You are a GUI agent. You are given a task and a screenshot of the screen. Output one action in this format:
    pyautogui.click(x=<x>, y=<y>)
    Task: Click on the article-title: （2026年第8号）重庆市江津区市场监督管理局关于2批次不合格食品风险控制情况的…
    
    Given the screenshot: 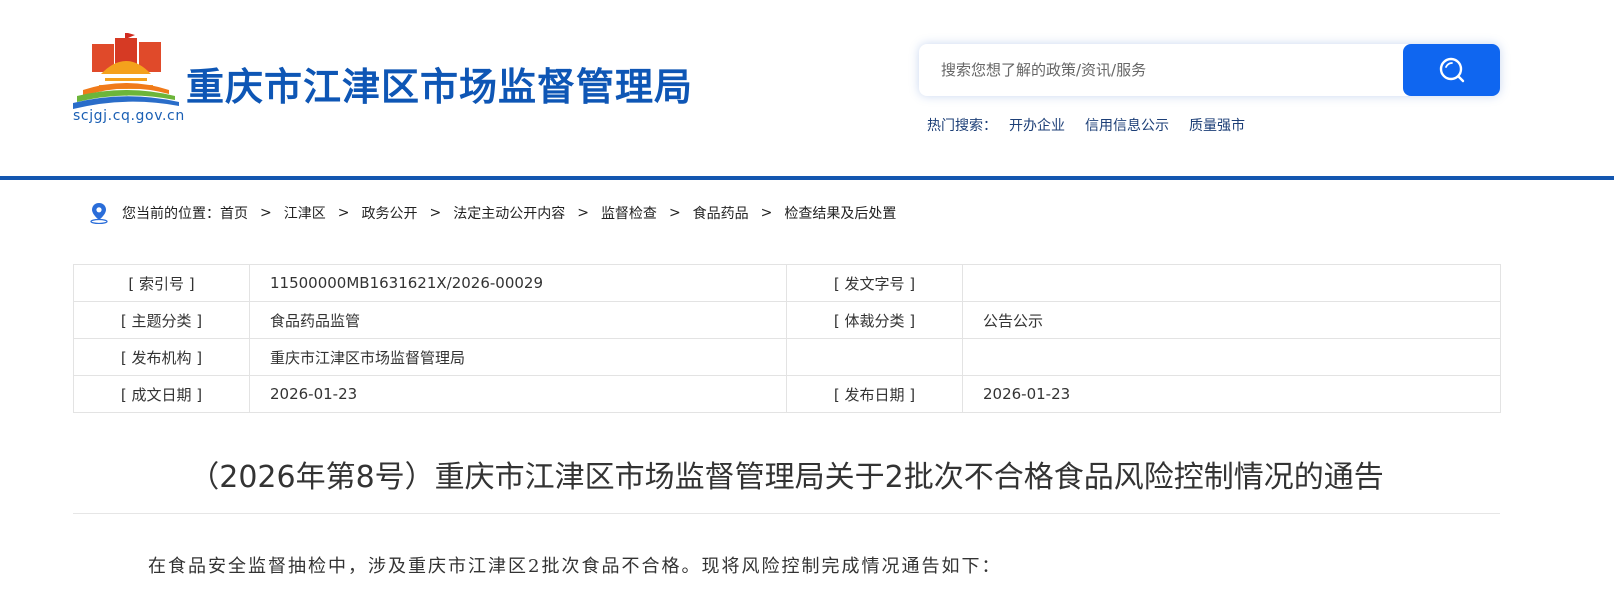 What is the action you would take?
    pyautogui.click(x=786, y=477)
    